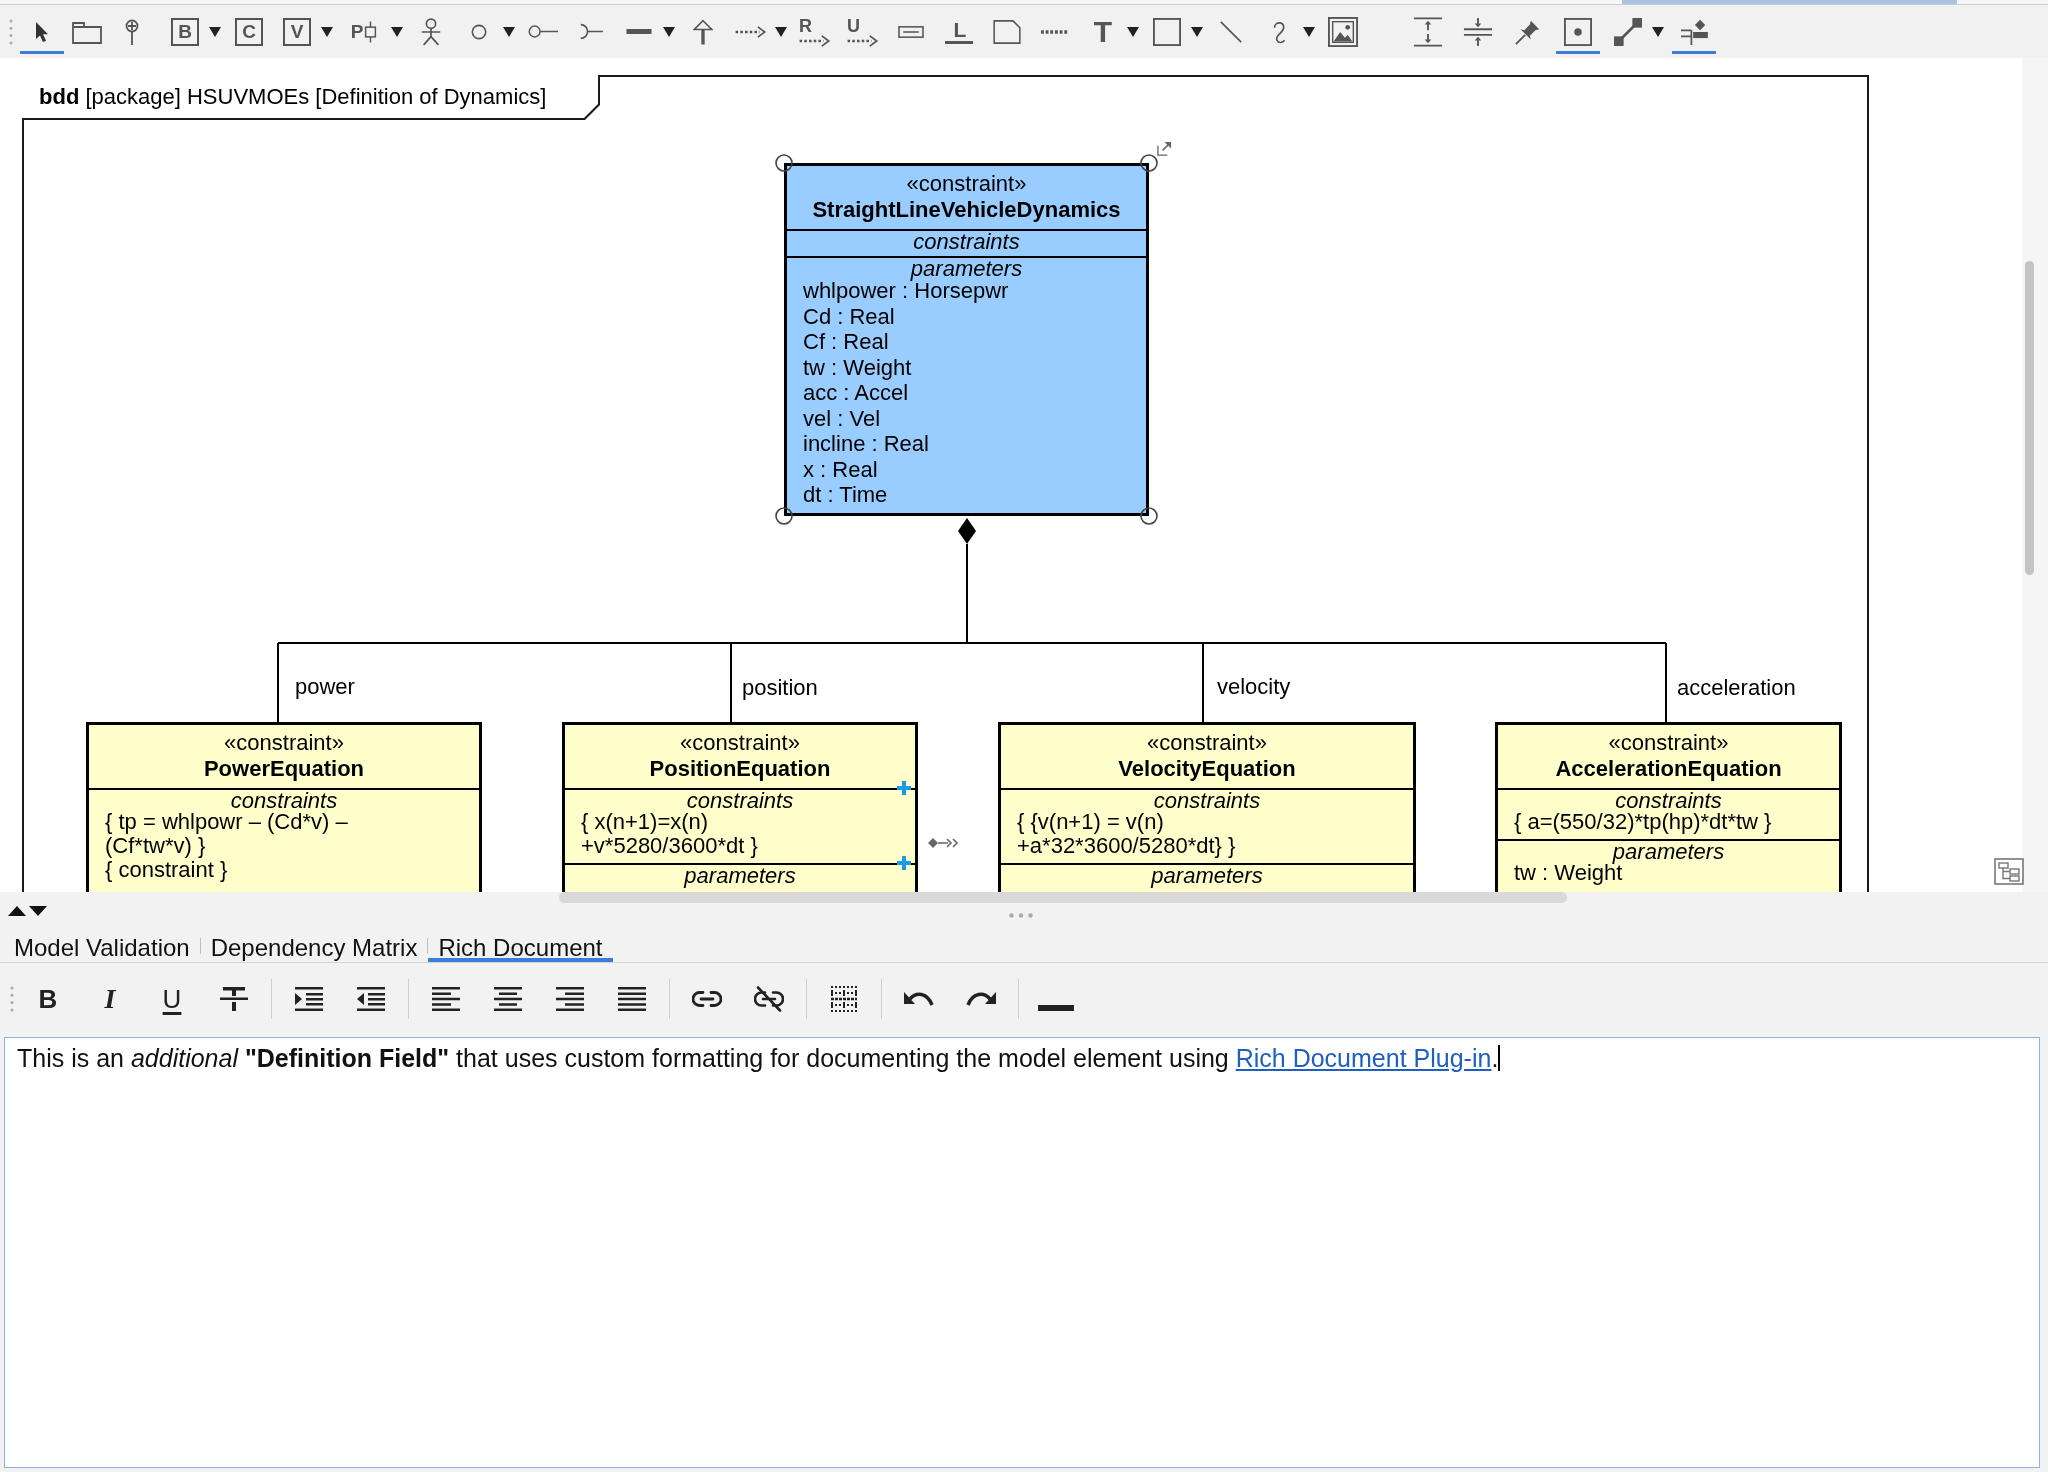 The image size is (2048, 1472). Describe the element at coordinates (863, 31) in the screenshot. I see `relation-tool-button: U` at that location.